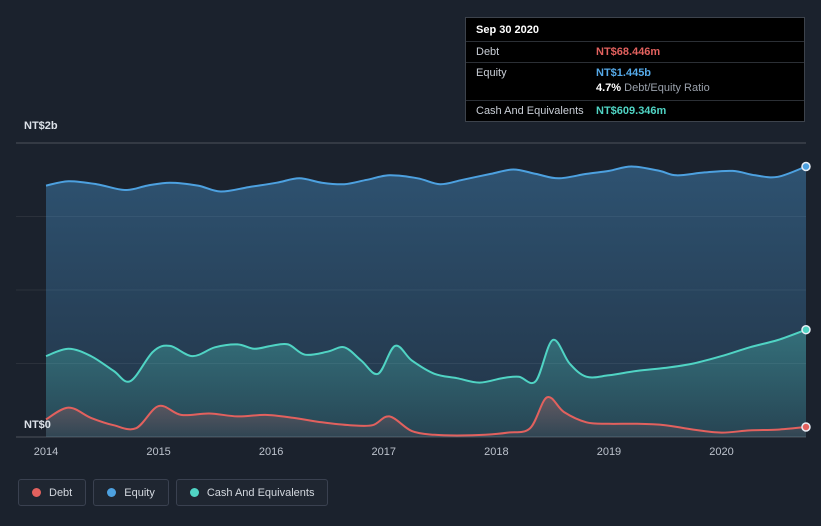 The width and height of the screenshot is (821, 526). Describe the element at coordinates (41, 126) in the screenshot. I see `y-axis-label-top: NT$2b` at that location.